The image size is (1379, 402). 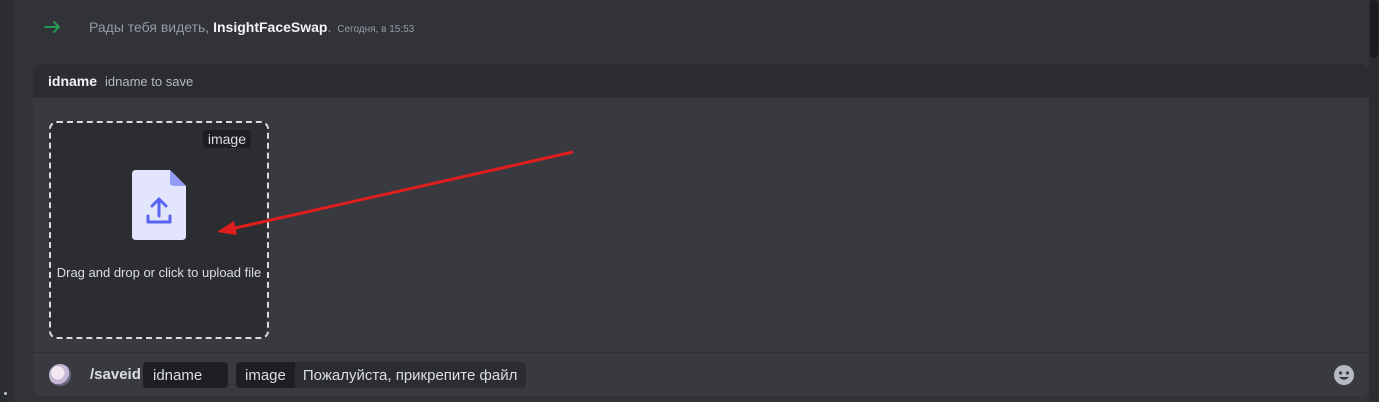 I want to click on option-name: idname, so click(x=73, y=81).